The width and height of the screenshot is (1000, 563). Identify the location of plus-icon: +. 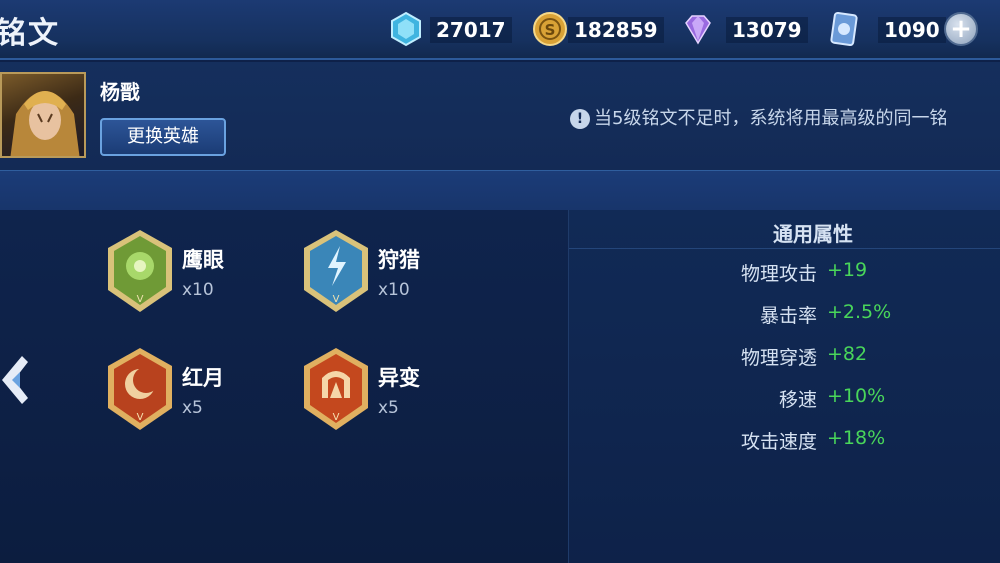
(961, 29).